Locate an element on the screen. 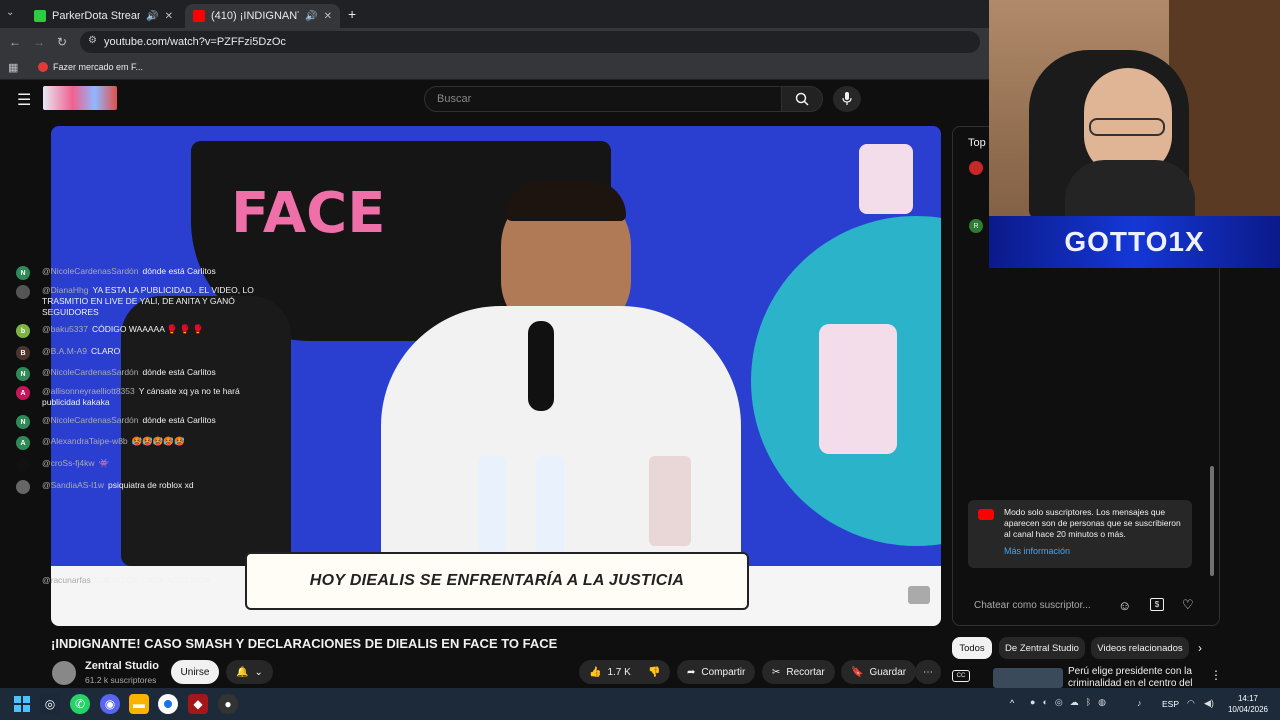 This screenshot has width=1280, height=720. share-button: ➦ Compartir is located at coordinates (716, 672).